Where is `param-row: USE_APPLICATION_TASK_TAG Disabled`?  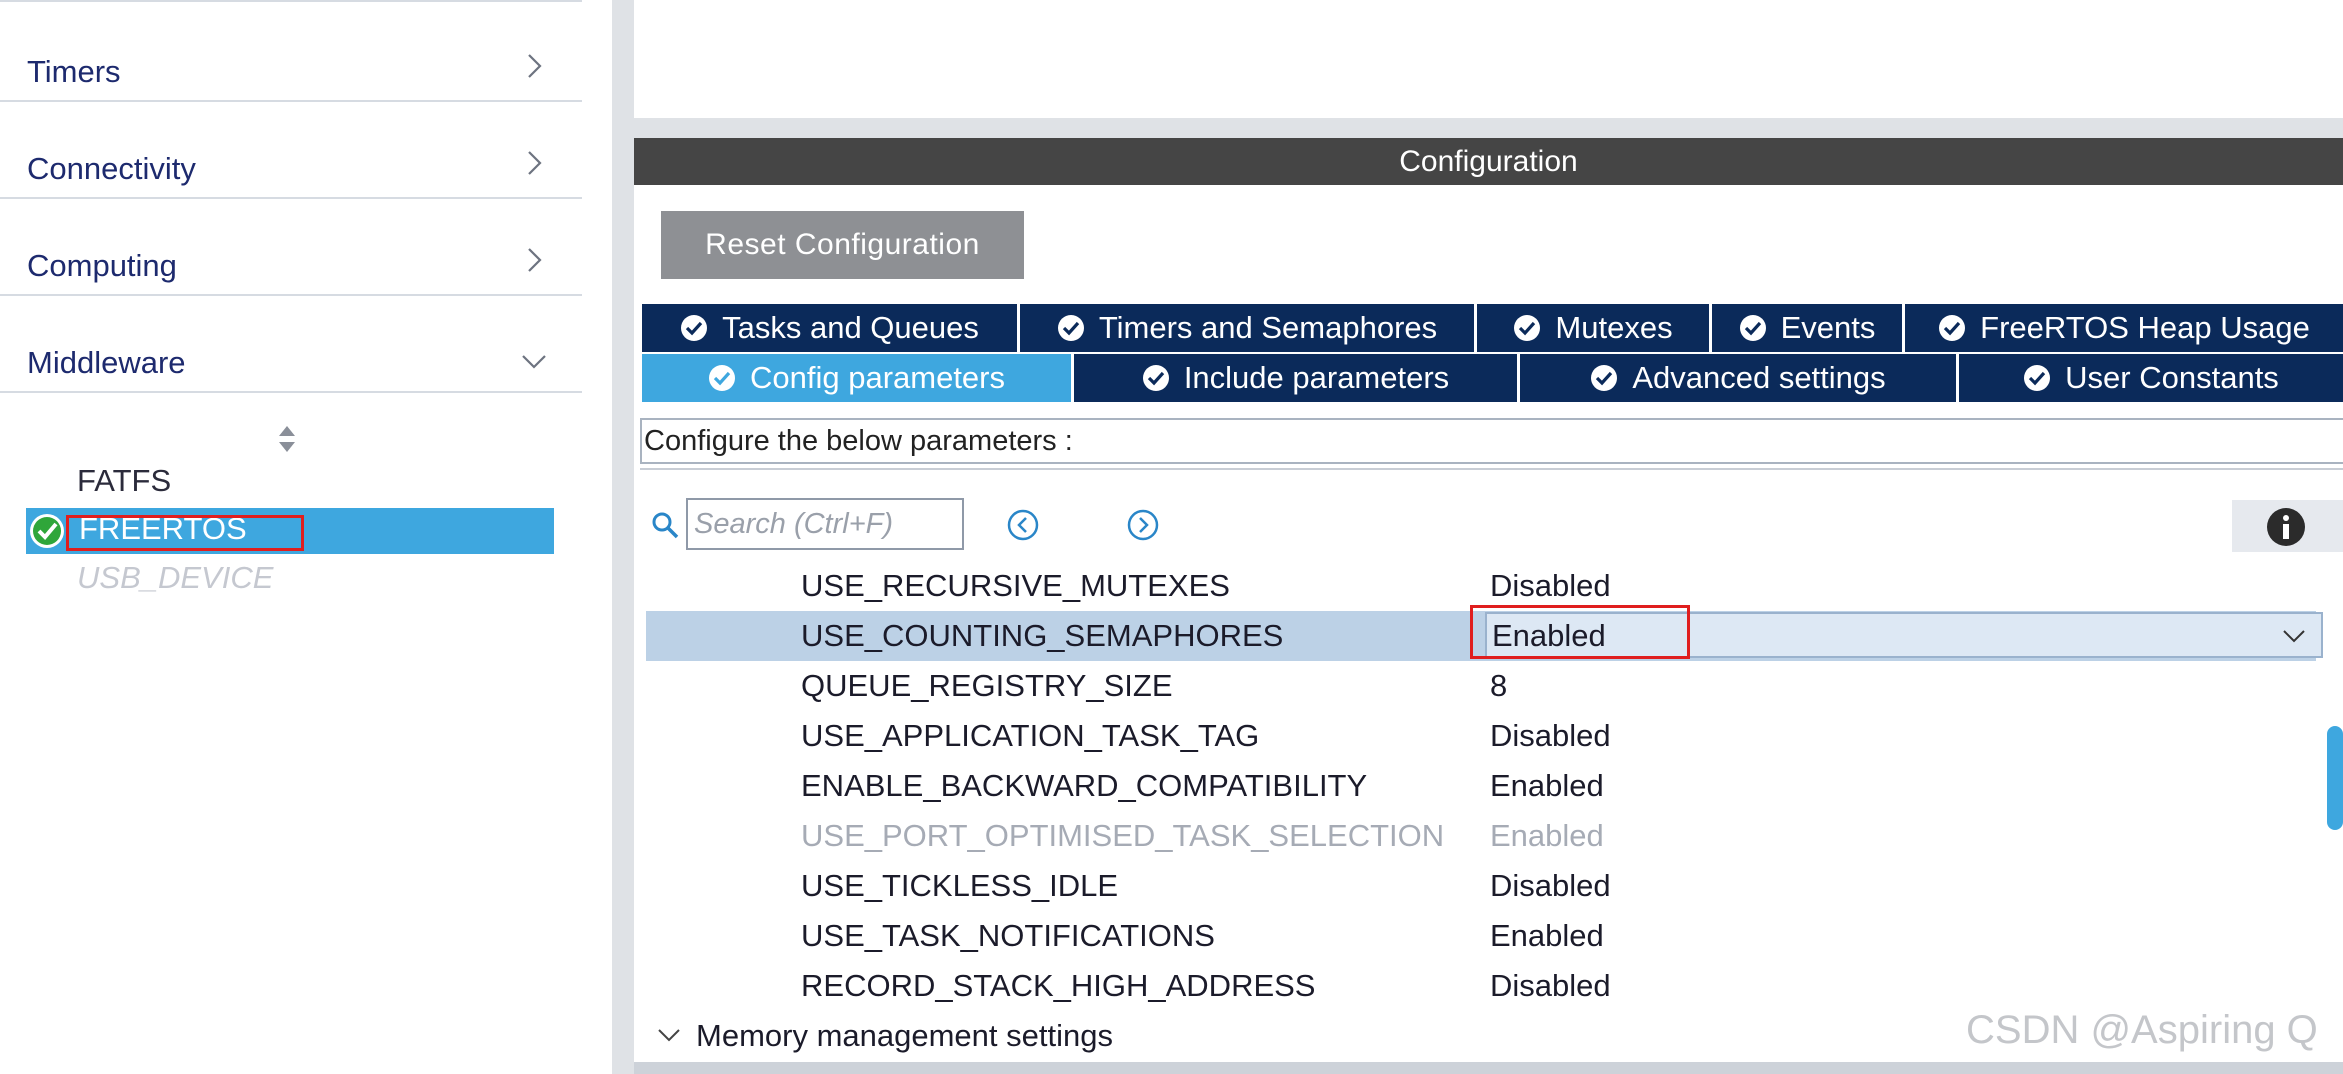 param-row: USE_APPLICATION_TASK_TAG Disabled is located at coordinates (1481, 736).